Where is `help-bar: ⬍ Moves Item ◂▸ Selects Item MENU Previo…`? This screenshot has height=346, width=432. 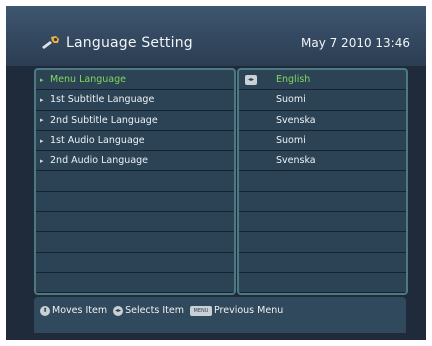
help-bar: ⬍ Moves Item ◂▸ Selects Item MENU Previo… is located at coordinates (220, 315).